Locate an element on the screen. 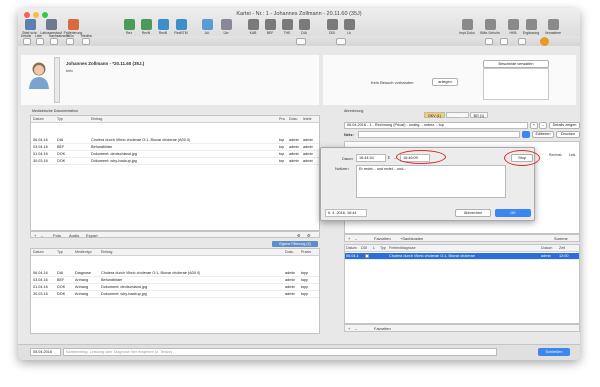  dcol-ddi: DDI is located at coordinates (364, 248).